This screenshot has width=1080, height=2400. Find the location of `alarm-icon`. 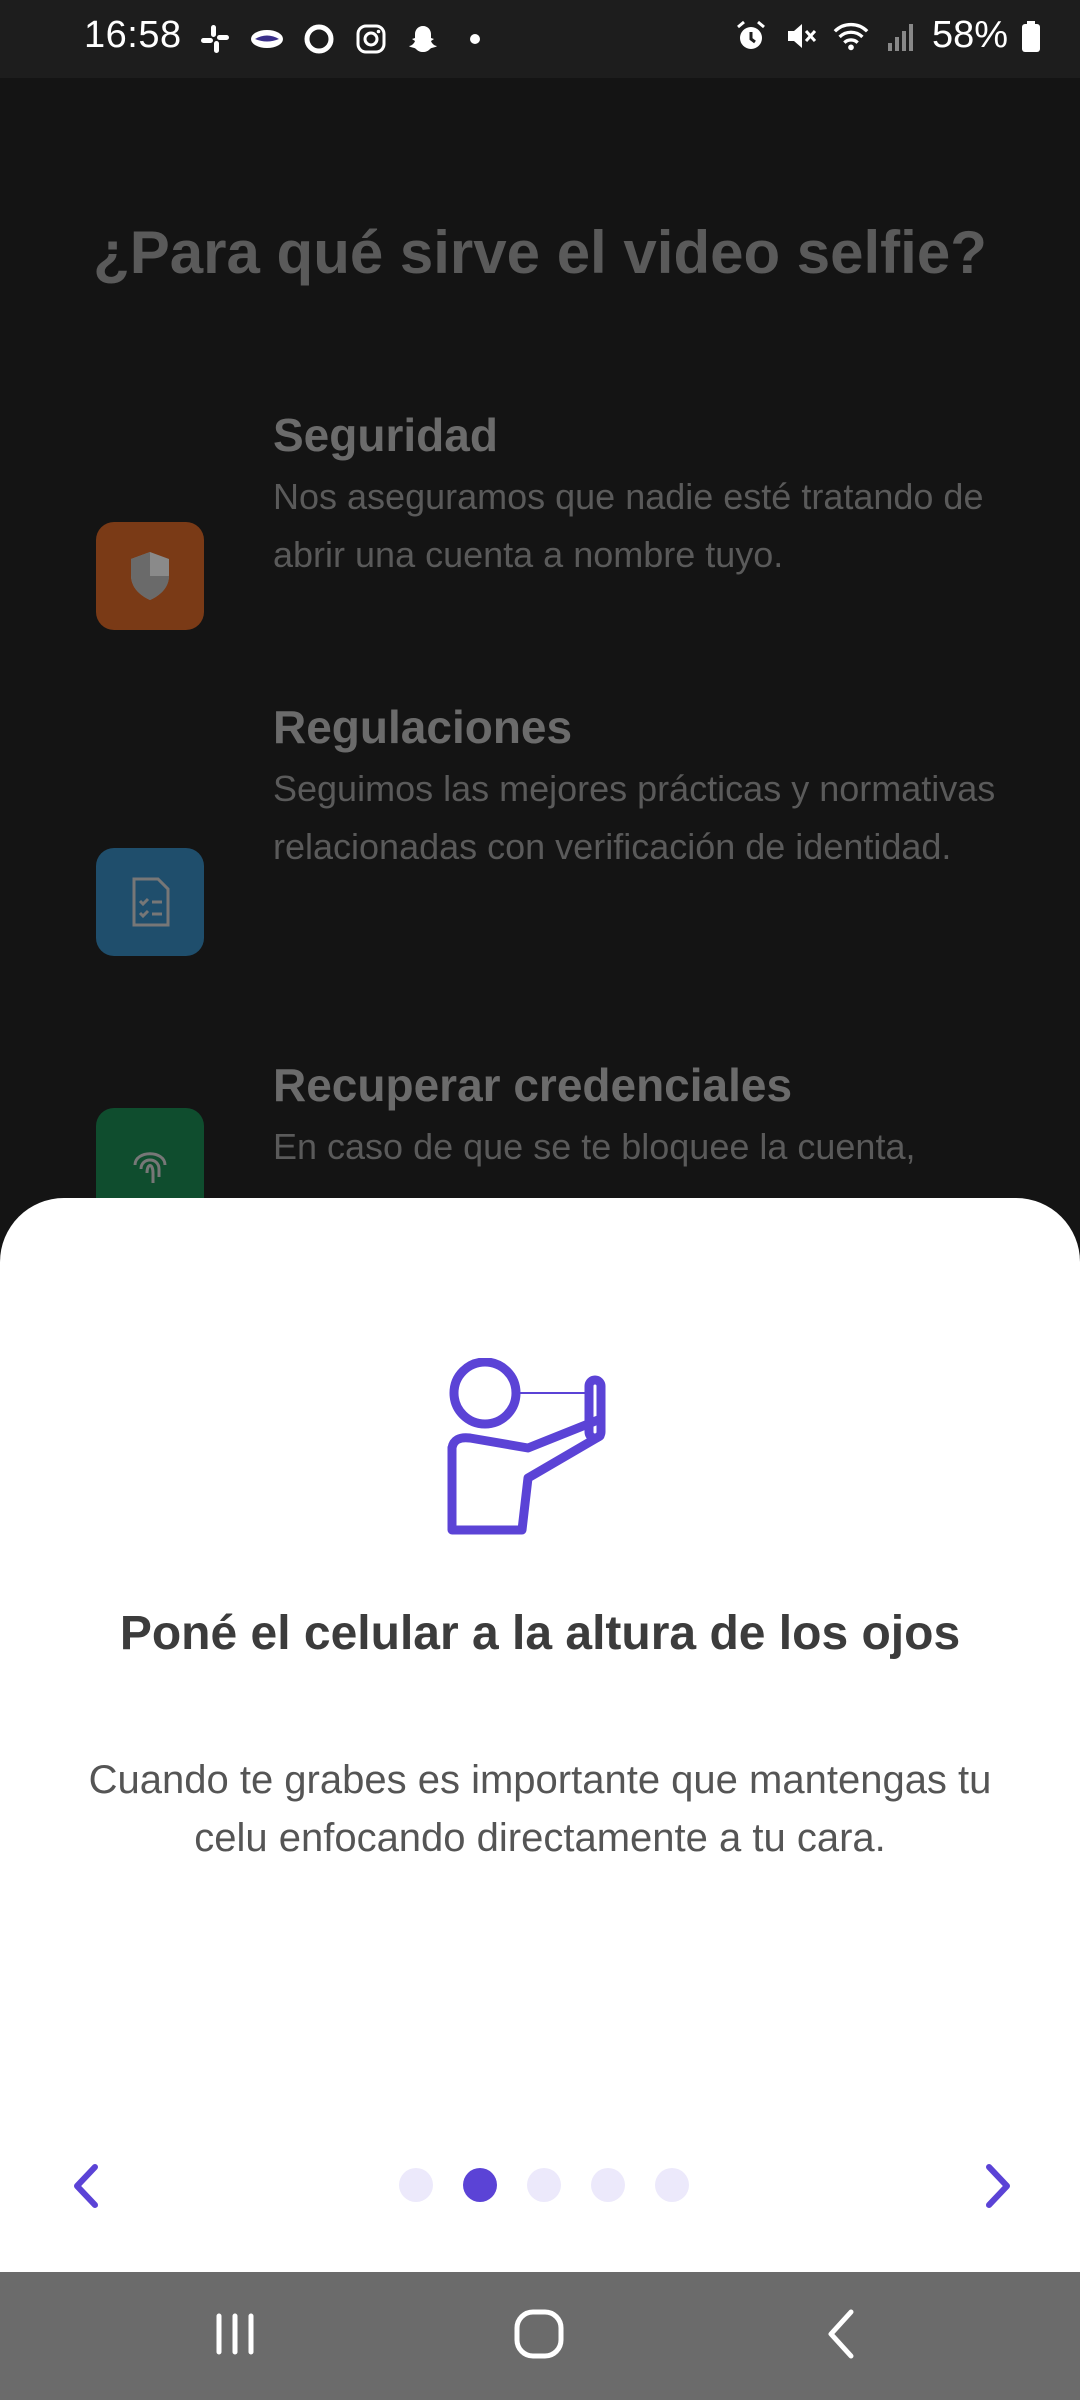

alarm-icon is located at coordinates (751, 36).